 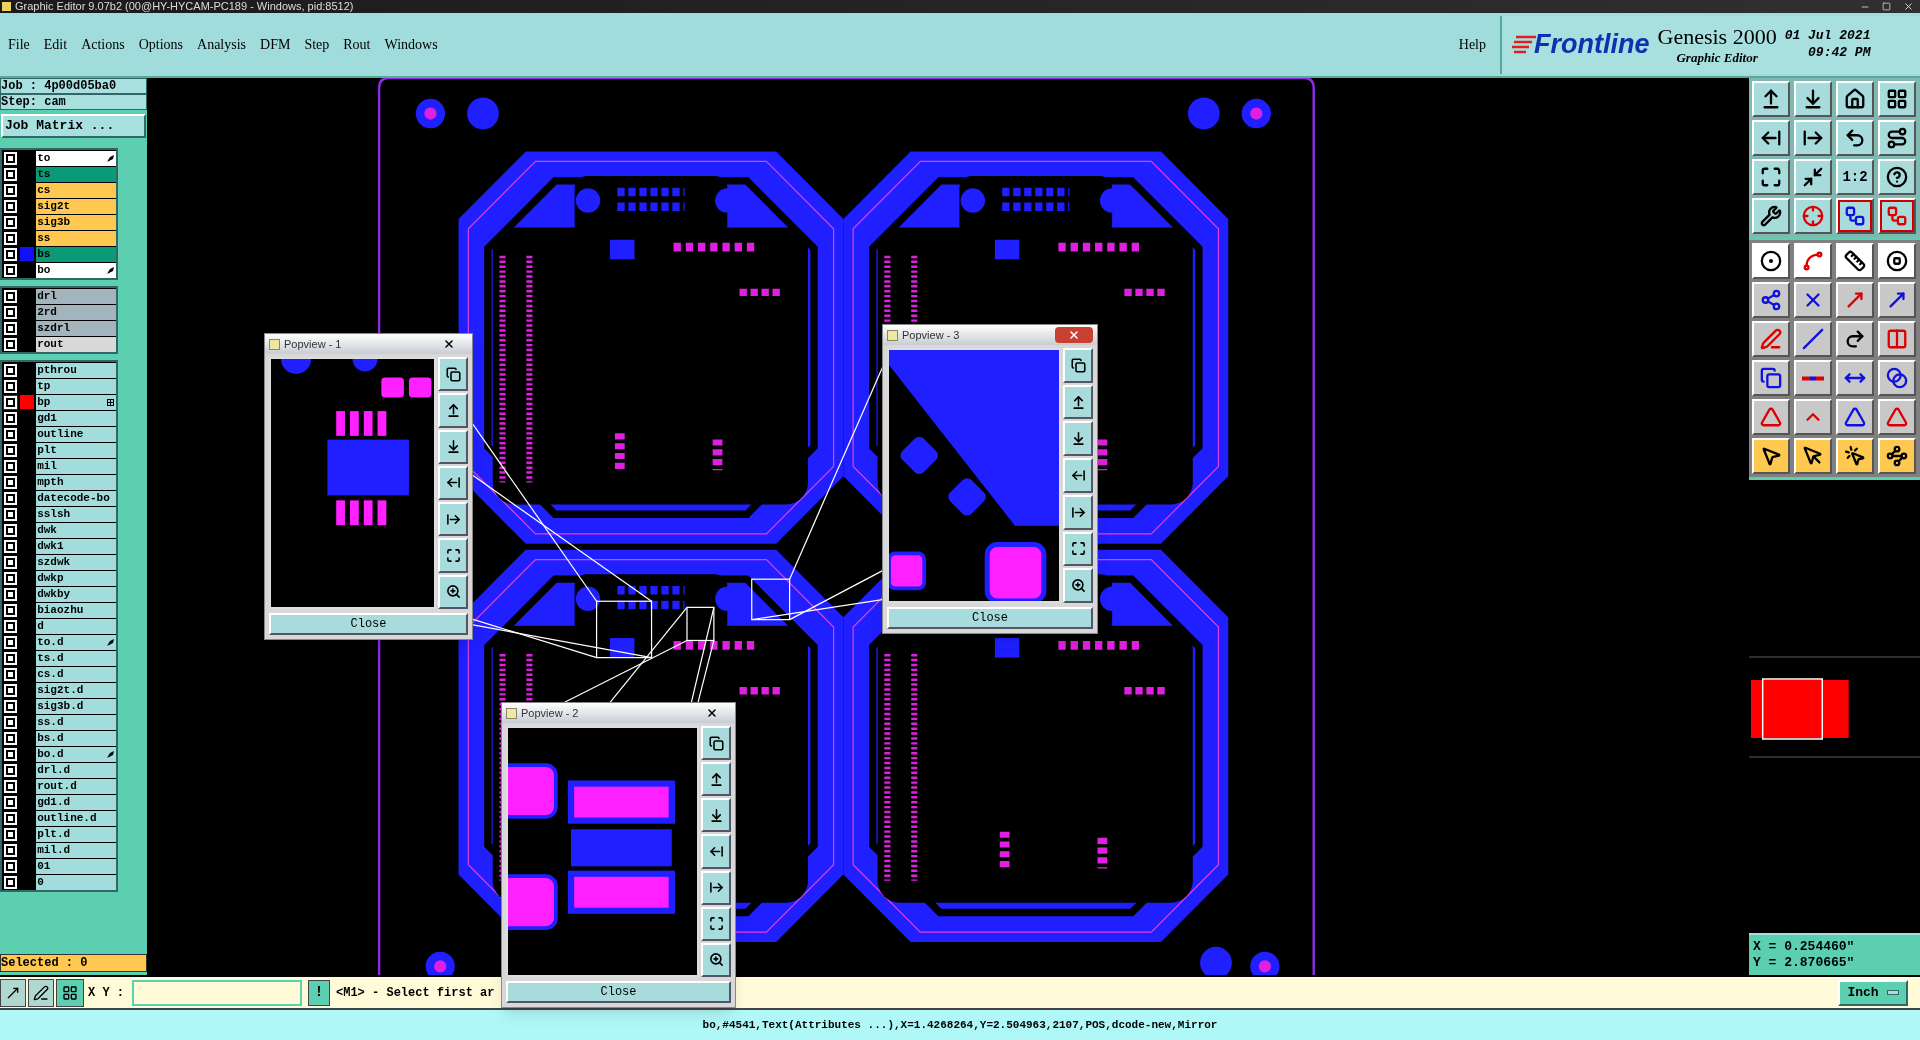 What do you see at coordinates (76, 190) in the screenshot?
I see `layer-name: cs` at bounding box center [76, 190].